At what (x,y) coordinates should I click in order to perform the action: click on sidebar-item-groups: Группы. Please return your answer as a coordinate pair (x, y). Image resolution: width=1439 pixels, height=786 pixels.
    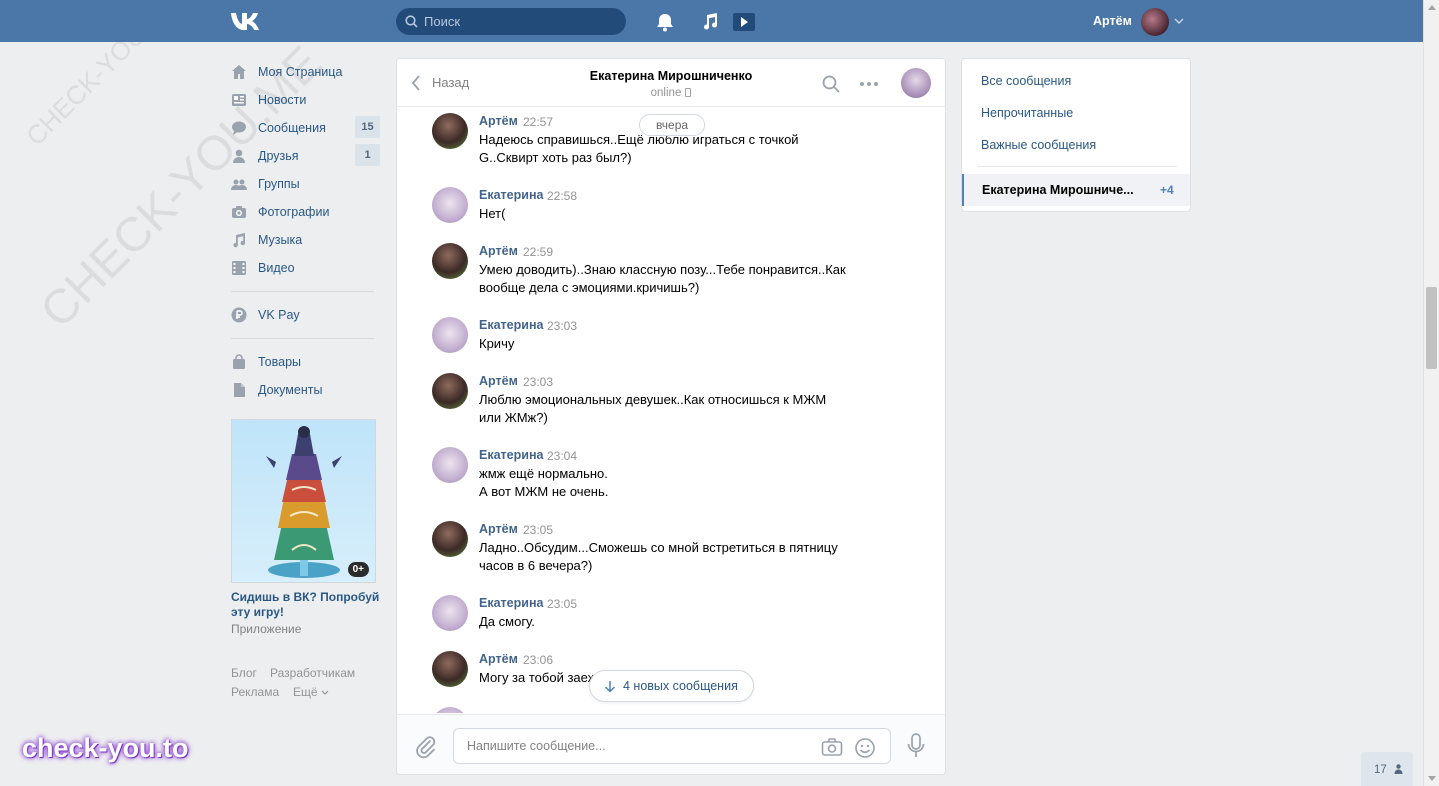
    Looking at the image, I should click on (306, 184).